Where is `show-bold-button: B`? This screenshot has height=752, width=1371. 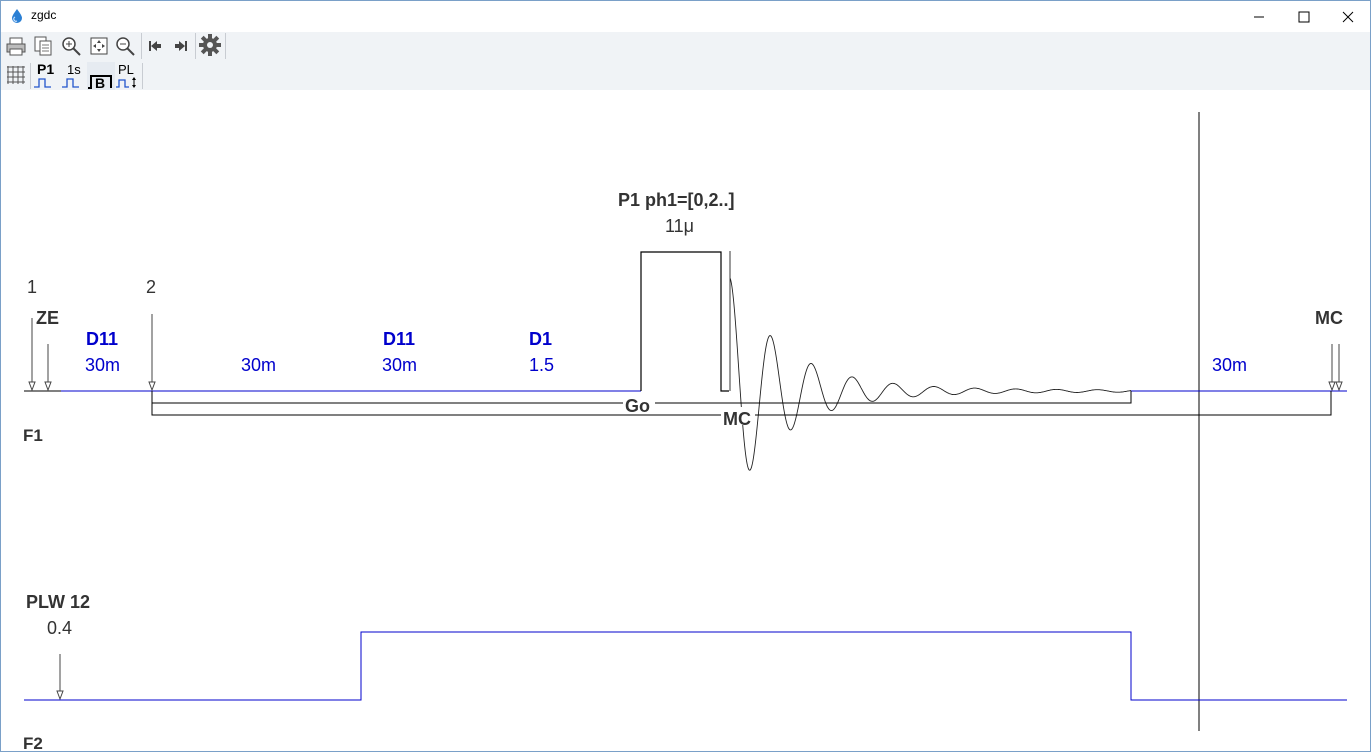 show-bold-button: B is located at coordinates (101, 76).